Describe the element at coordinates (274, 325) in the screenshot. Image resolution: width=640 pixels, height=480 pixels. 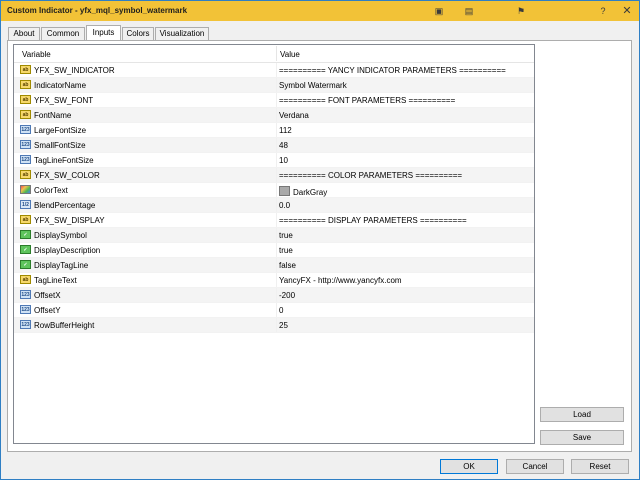
I see `table-row: 123 RowBufferHeight 25` at that location.